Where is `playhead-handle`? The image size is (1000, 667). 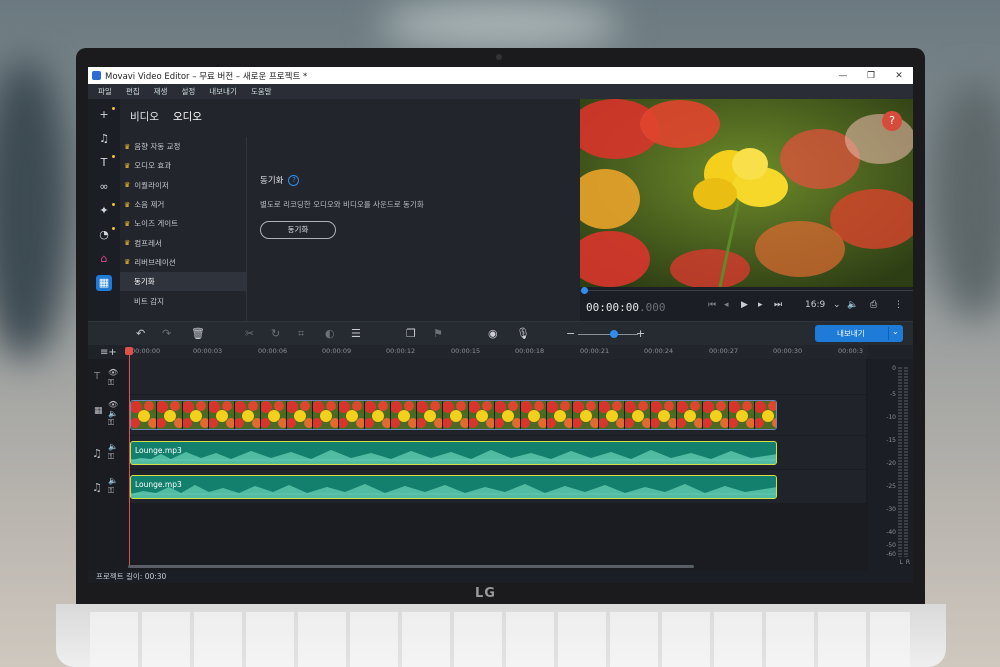
playhead-handle is located at coordinates (129, 351).